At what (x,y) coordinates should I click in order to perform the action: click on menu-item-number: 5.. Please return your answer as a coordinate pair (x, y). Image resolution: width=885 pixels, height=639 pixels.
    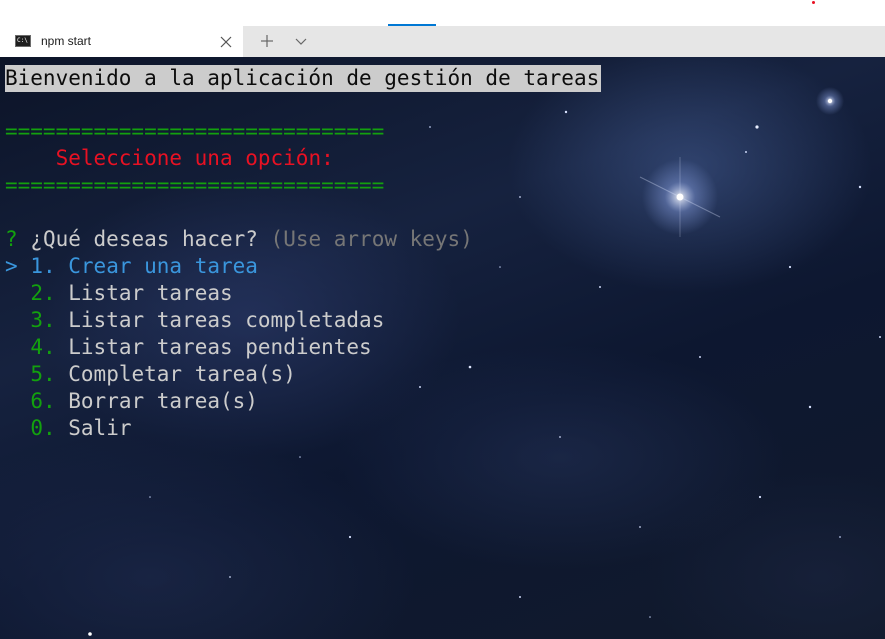
    Looking at the image, I should click on (43, 374).